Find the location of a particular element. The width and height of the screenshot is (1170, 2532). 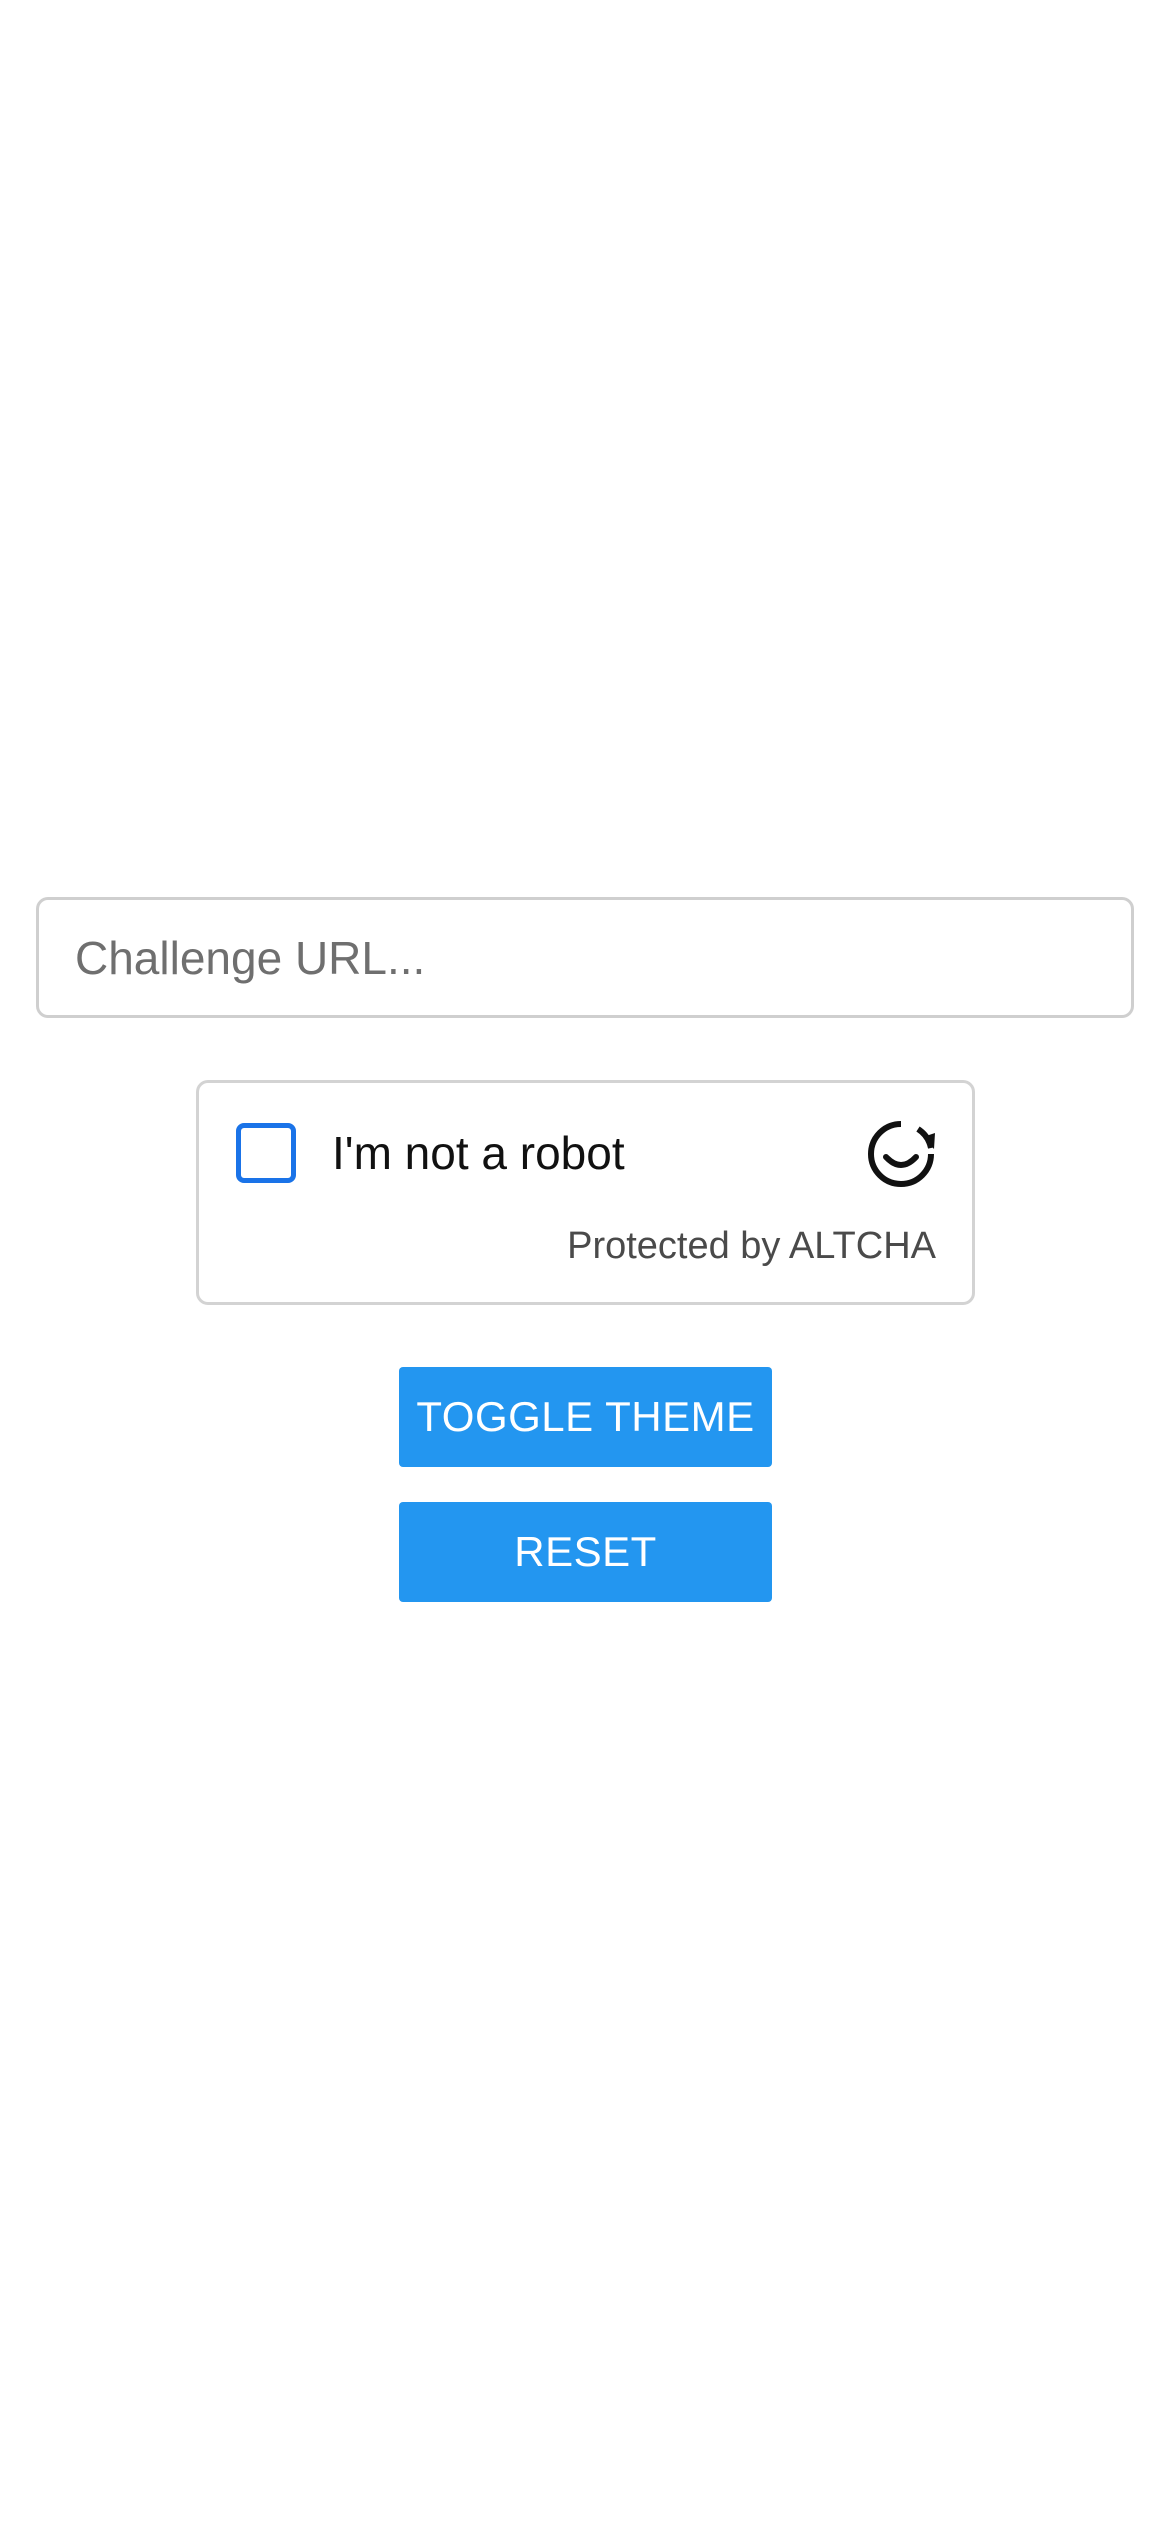

not-a-robot-label: I'm not a robot is located at coordinates (478, 1153).